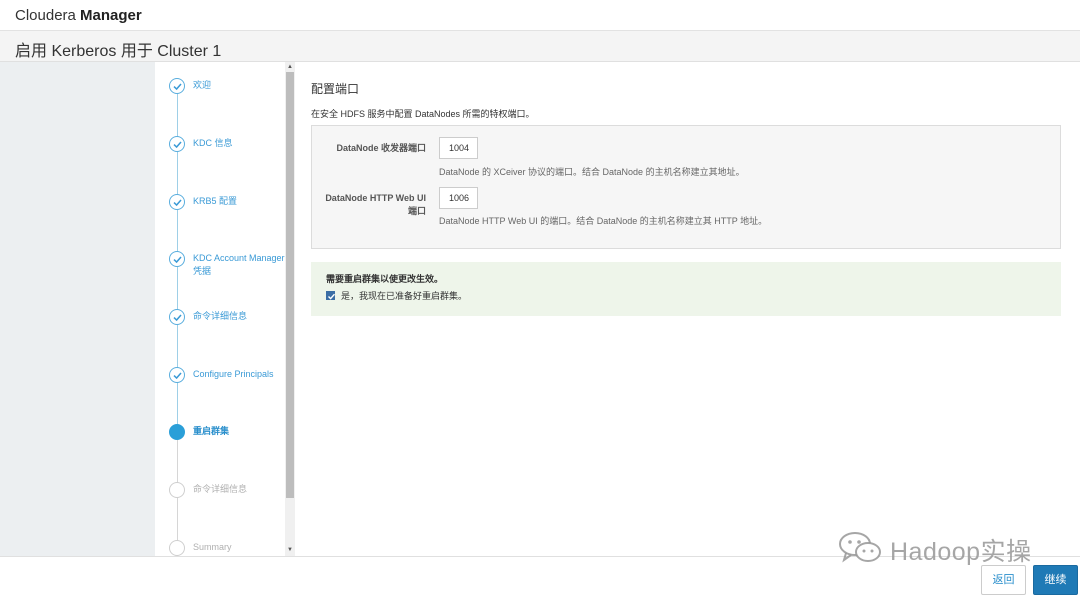 Image resolution: width=1080 pixels, height=599 pixels. What do you see at coordinates (686, 289) in the screenshot?
I see `restart-notice: 需要重启群集以使更改生效。 是，我现在已准备好重启群集。` at bounding box center [686, 289].